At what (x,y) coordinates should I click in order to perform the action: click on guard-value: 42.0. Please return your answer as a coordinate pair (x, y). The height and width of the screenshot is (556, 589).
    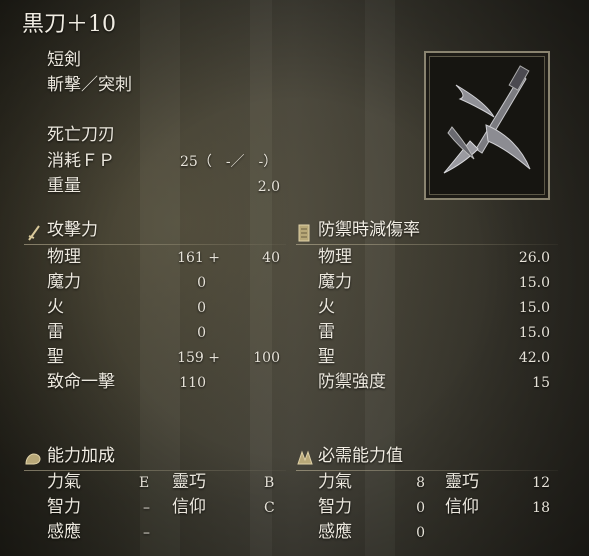
    Looking at the image, I should click on (534, 358).